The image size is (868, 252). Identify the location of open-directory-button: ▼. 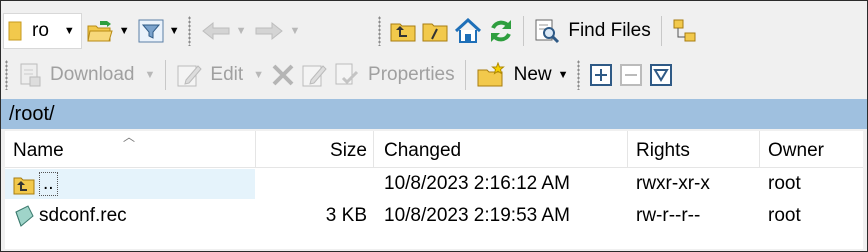
(108, 31).